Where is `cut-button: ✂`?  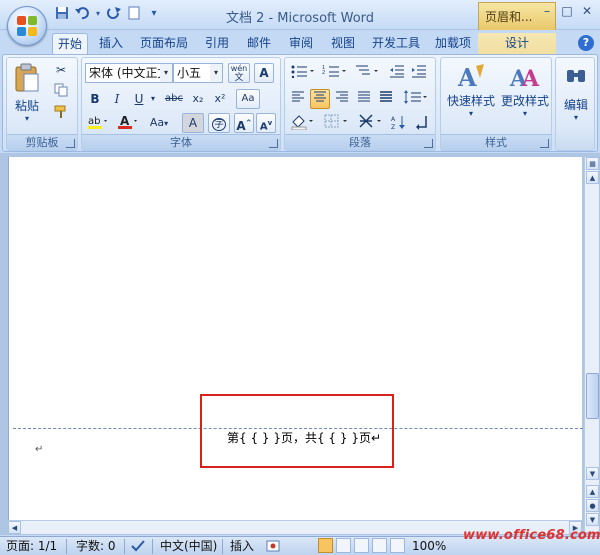
cut-button: ✂ is located at coordinates (61, 70).